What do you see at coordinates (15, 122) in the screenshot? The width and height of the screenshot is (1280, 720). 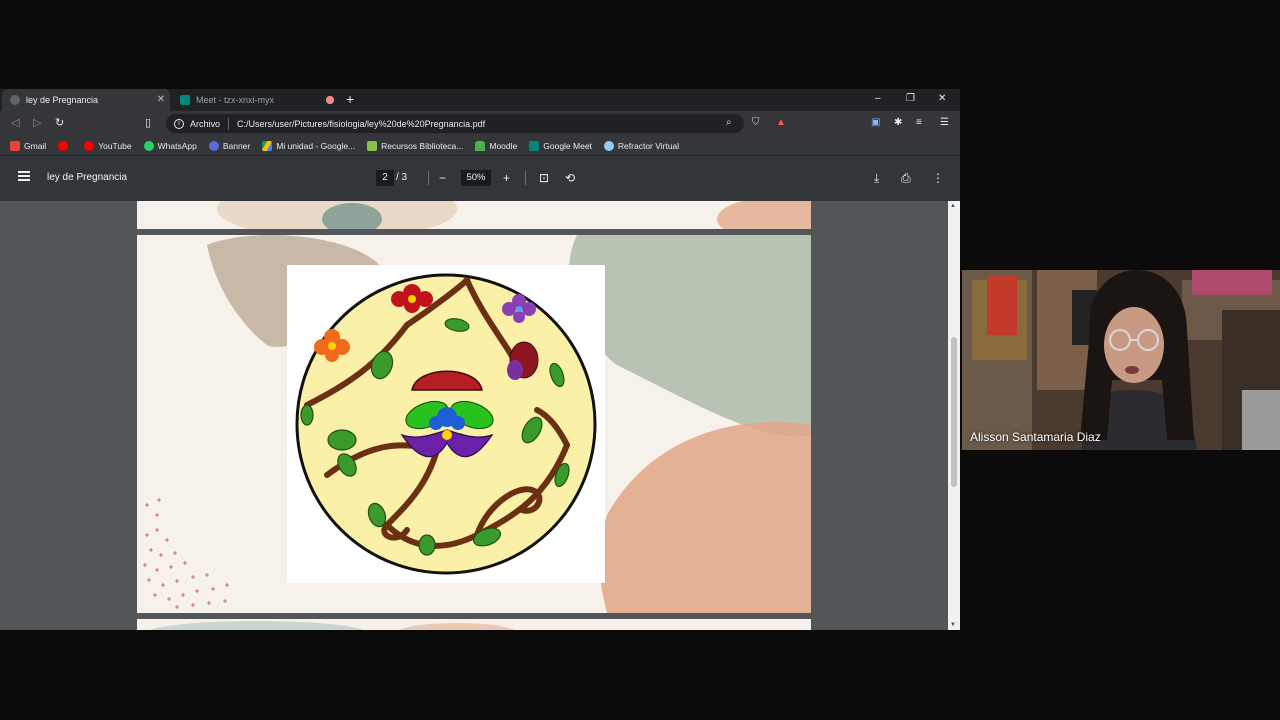 I see `back-icon: ◁` at bounding box center [15, 122].